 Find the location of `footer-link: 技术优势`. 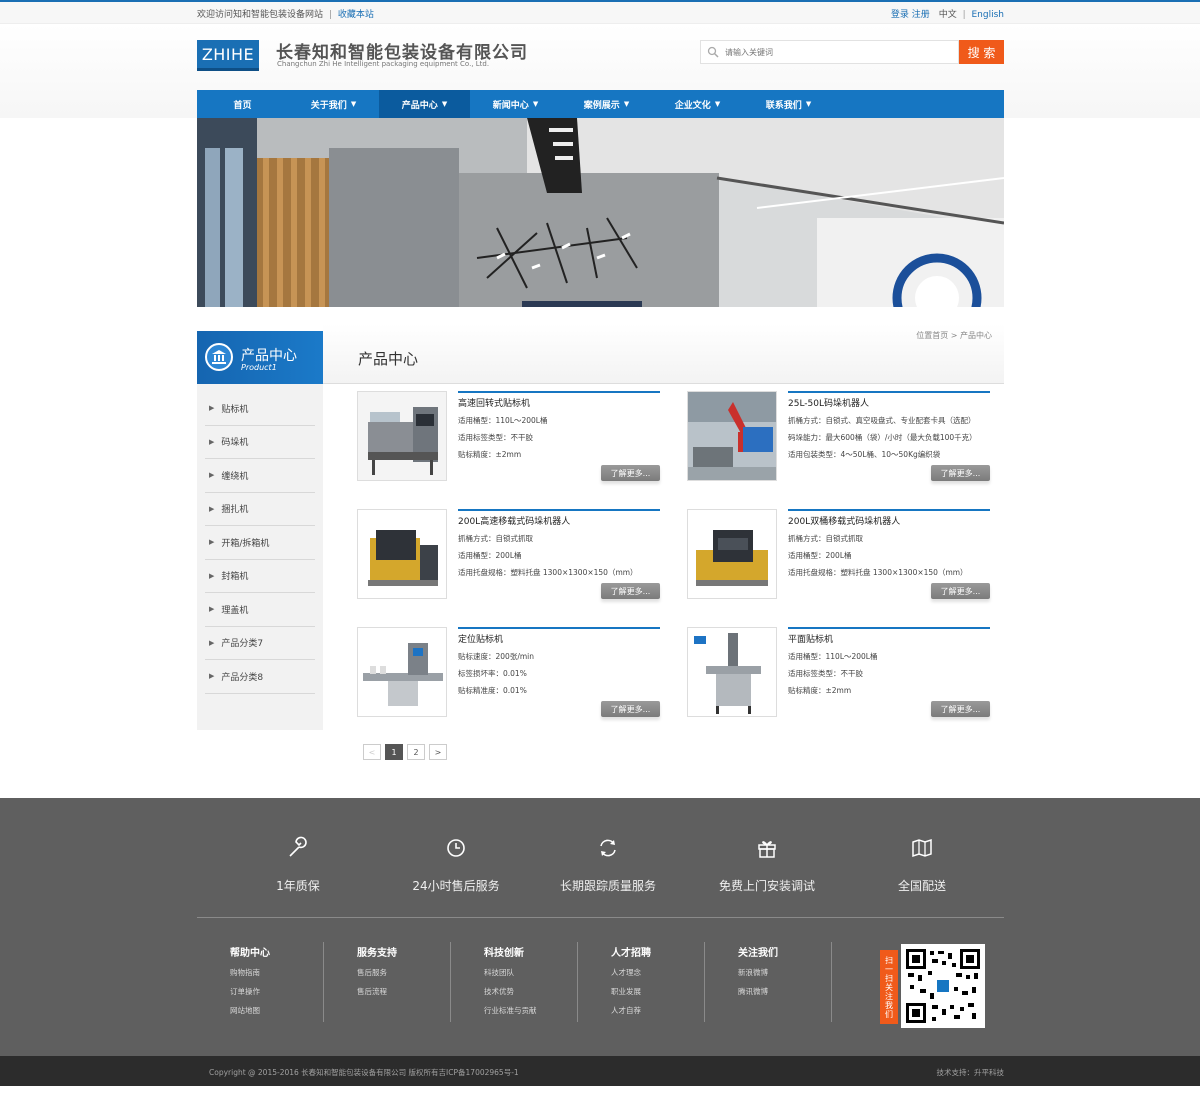

footer-link: 技术优势 is located at coordinates (530, 991).